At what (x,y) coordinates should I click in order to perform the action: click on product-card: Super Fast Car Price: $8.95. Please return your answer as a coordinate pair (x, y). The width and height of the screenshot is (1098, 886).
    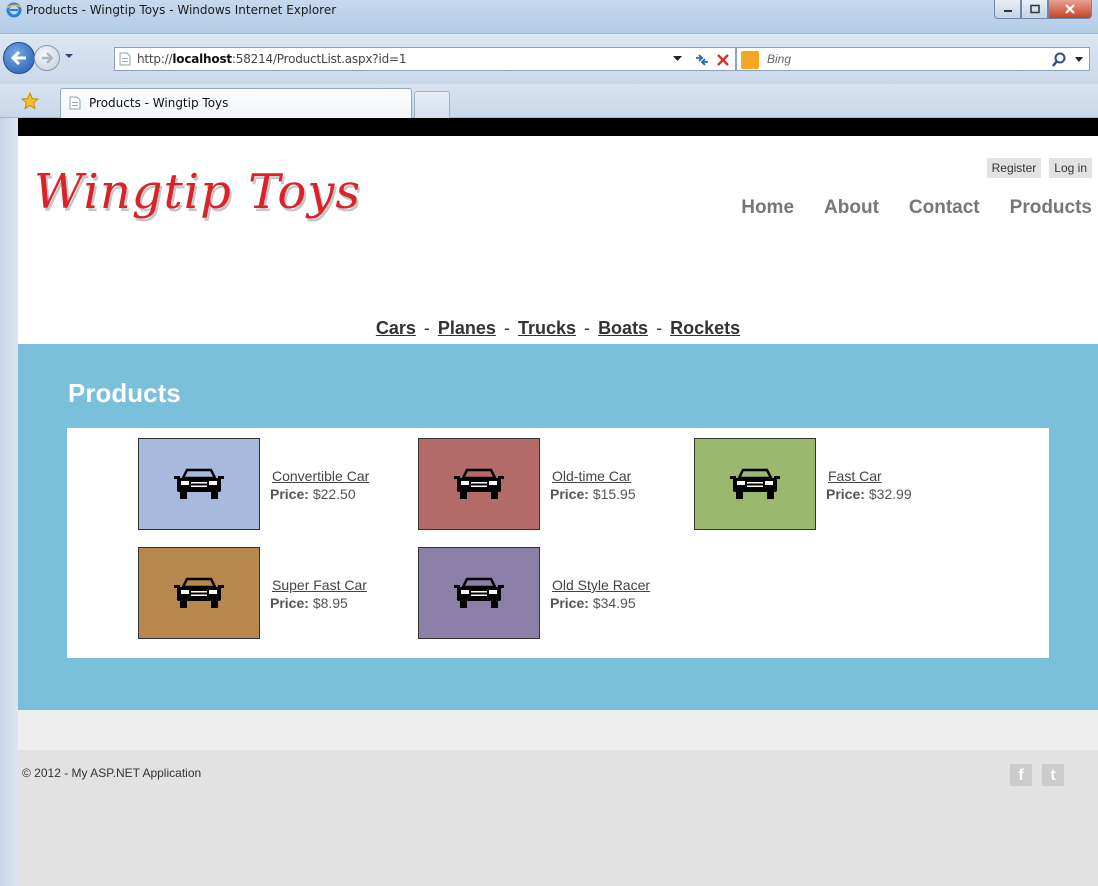
    Looking at the image, I should click on (273, 595).